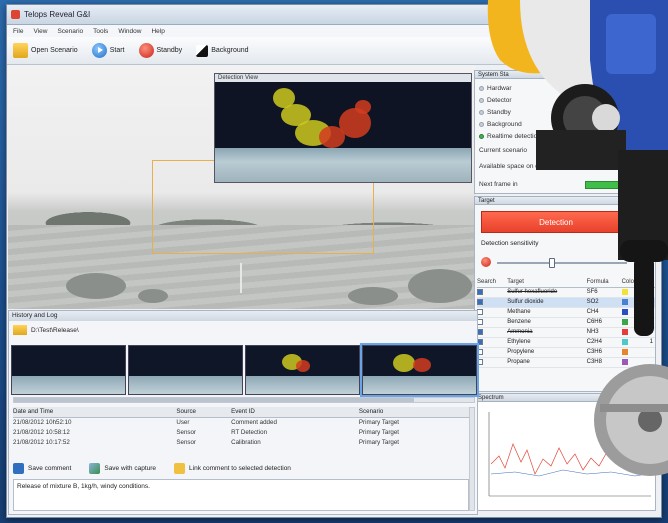 The image size is (668, 523). What do you see at coordinates (95, 412) in the screenshot?
I see `col-date-time: Date and Time` at bounding box center [95, 412].